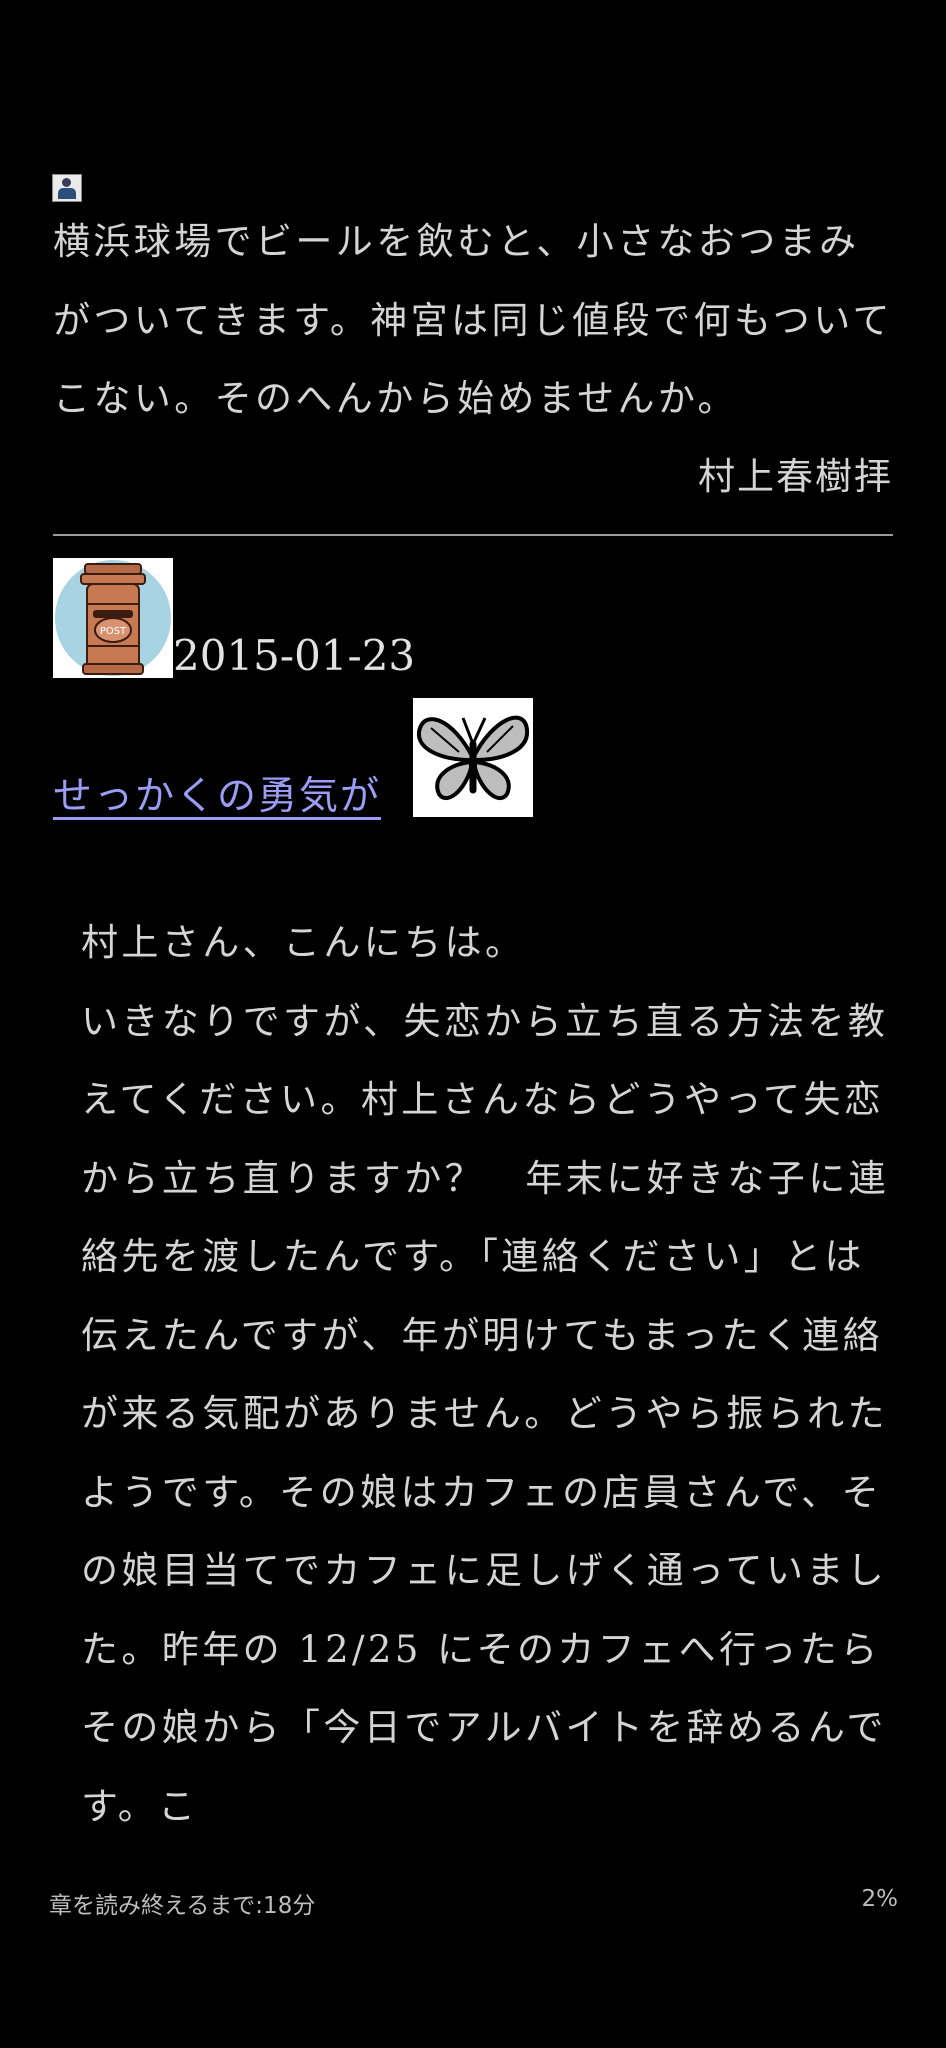 The image size is (946, 2048). What do you see at coordinates (182, 1906) in the screenshot?
I see `time-remaining-label: 章を読み終えるまで:18分` at bounding box center [182, 1906].